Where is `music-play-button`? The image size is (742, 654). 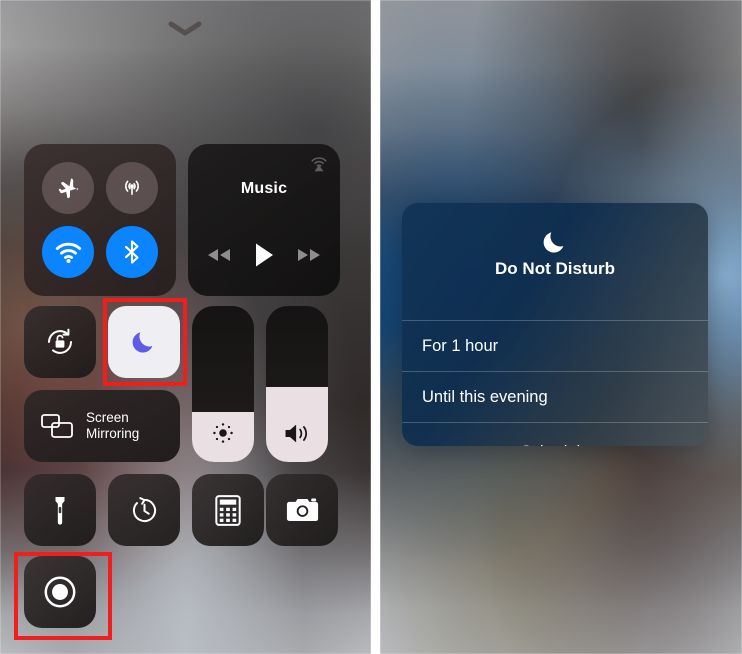 music-play-button is located at coordinates (264, 255).